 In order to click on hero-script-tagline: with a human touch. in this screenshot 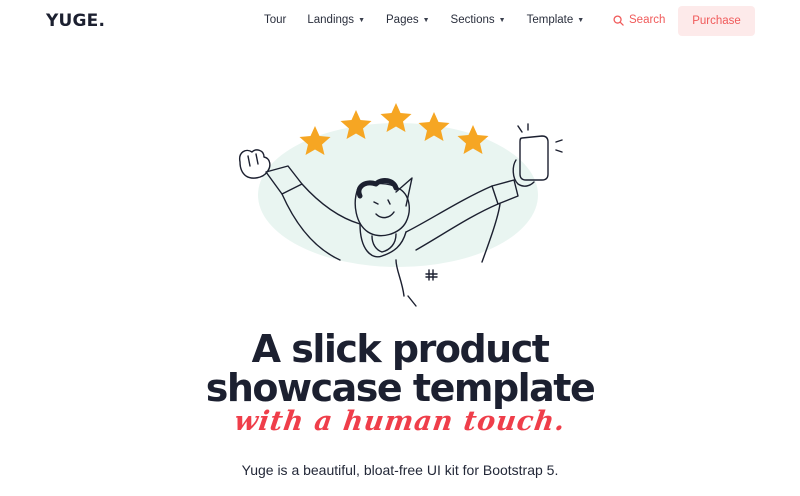, I will do `click(400, 421)`.